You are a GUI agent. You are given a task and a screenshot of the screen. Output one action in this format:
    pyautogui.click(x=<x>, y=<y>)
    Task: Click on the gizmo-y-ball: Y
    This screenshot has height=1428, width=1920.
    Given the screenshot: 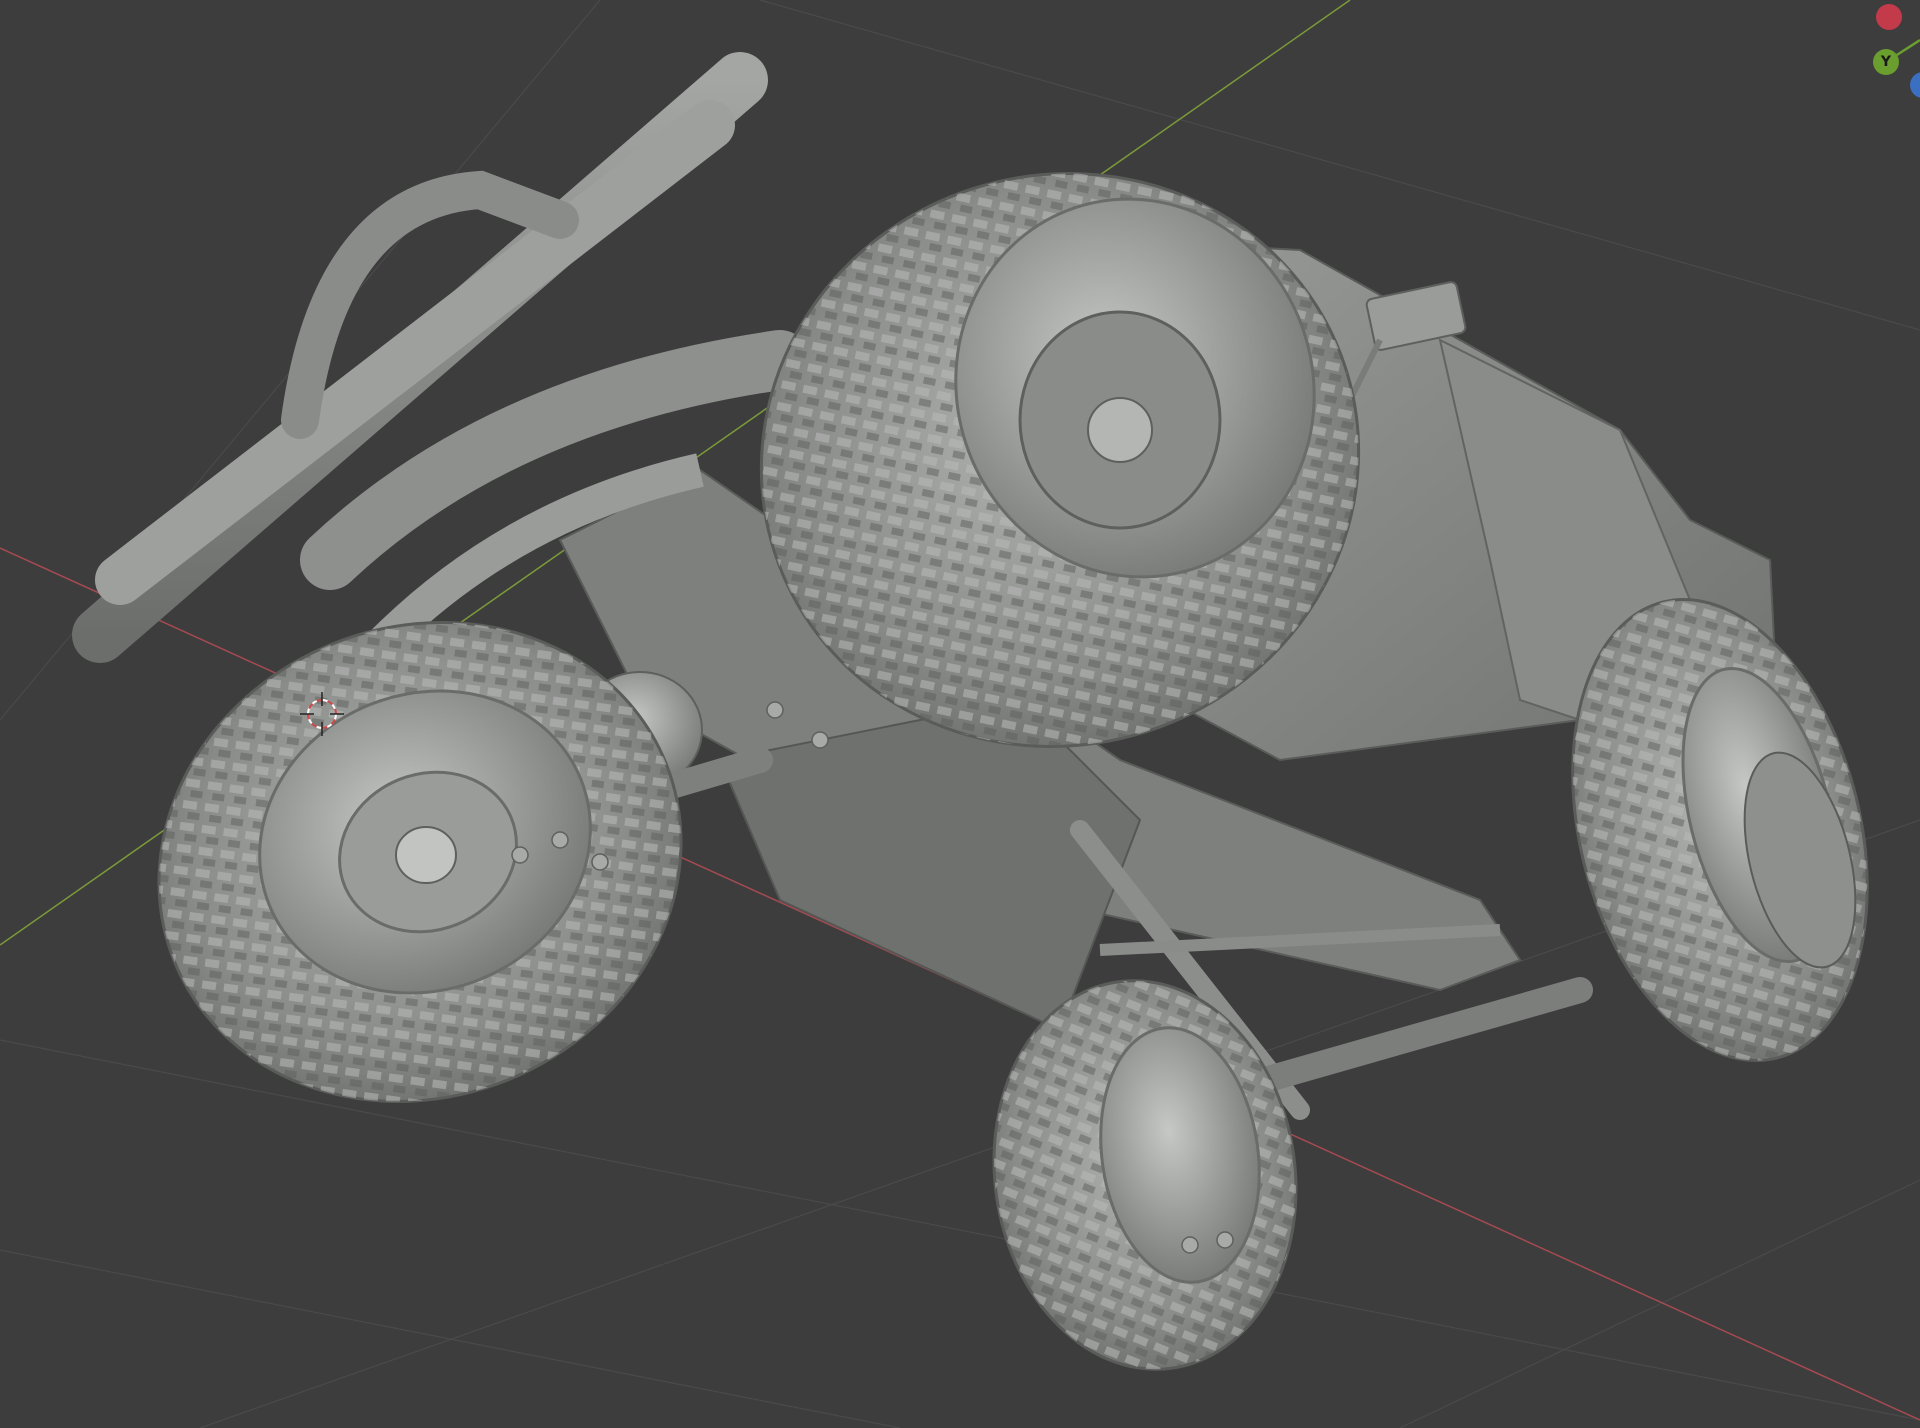 What is the action you would take?
    pyautogui.click(x=1886, y=62)
    